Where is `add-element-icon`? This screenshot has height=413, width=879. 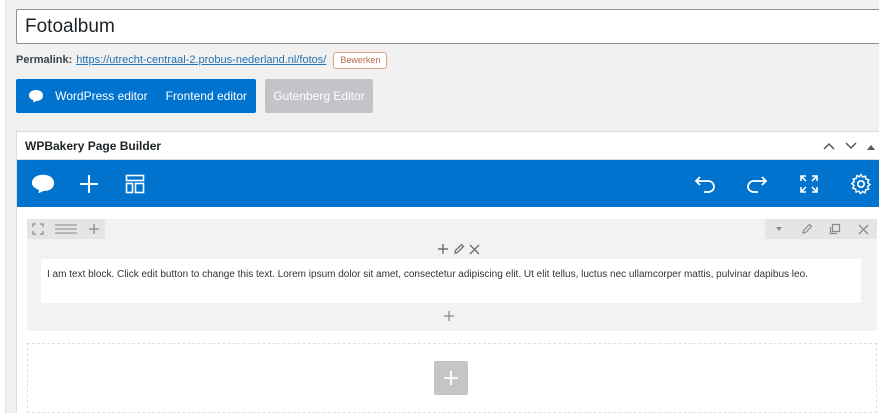
add-element-icon is located at coordinates (89, 184).